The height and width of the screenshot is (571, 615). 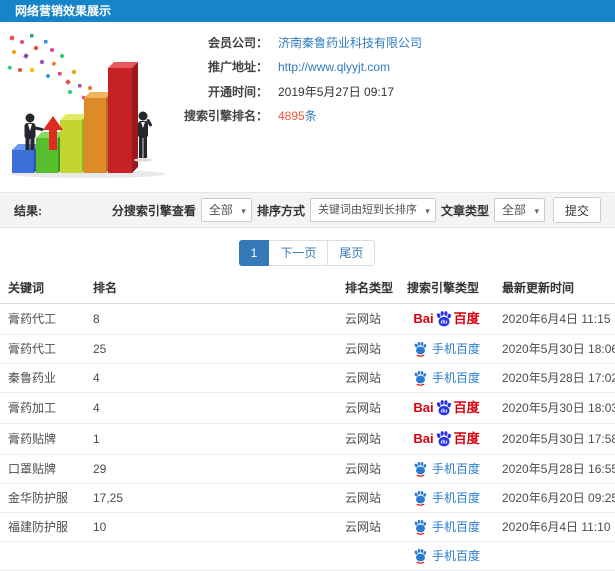 I want to click on open-time-label: 开通时间：, so click(x=237, y=91).